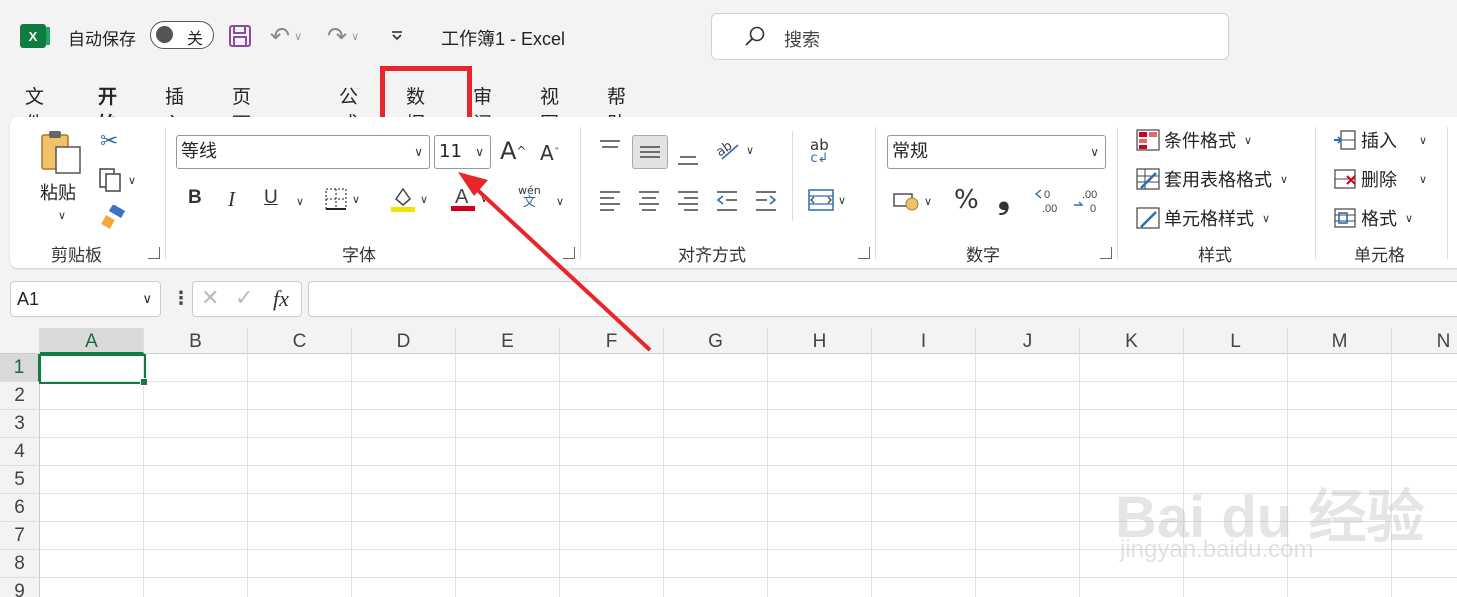  I want to click on watermark-url: jingyan.baidu.com, so click(1217, 549).